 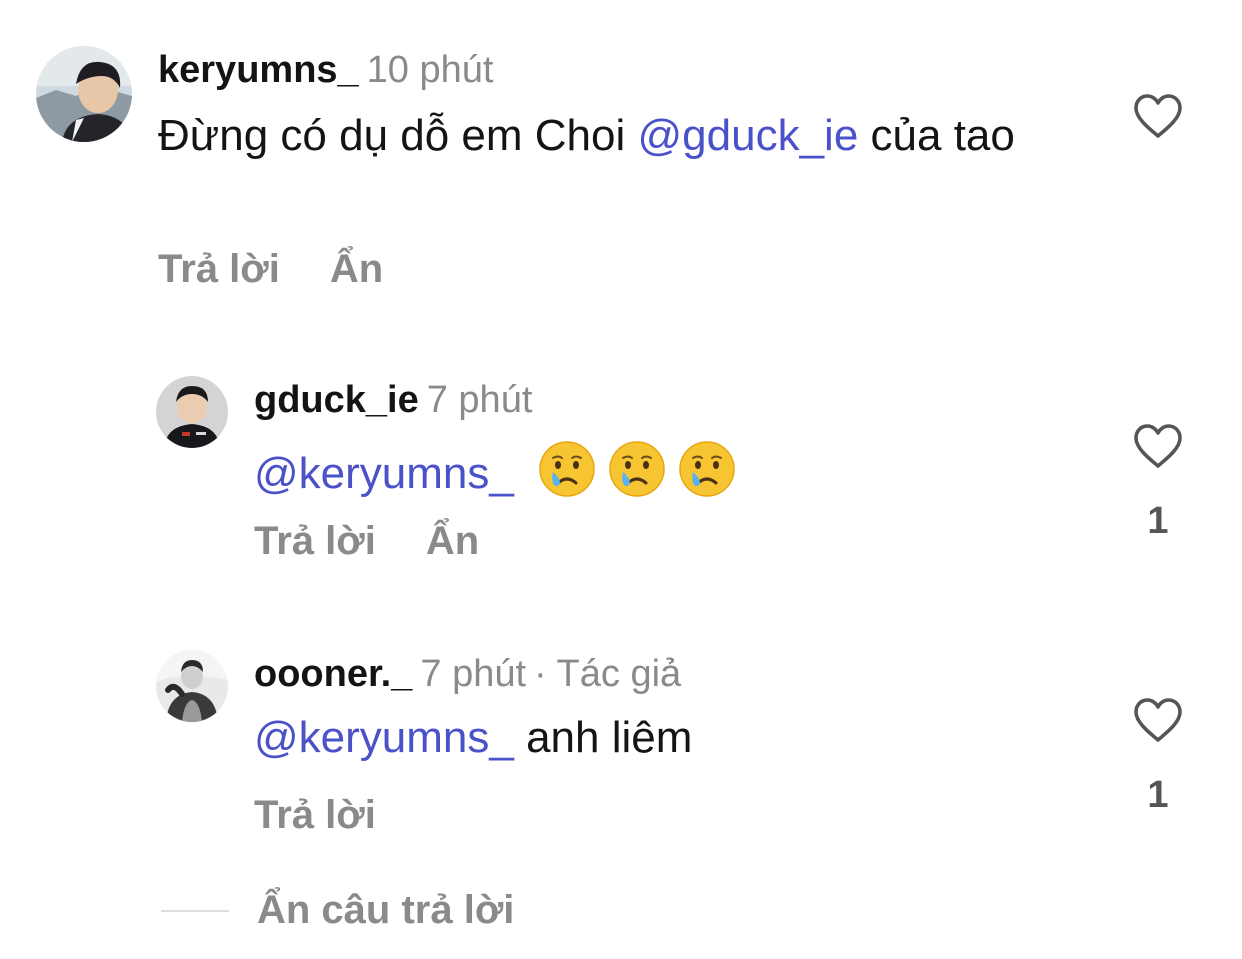 I want to click on hide-replies-button: Ẩn câu trả lời, so click(x=385, y=910).